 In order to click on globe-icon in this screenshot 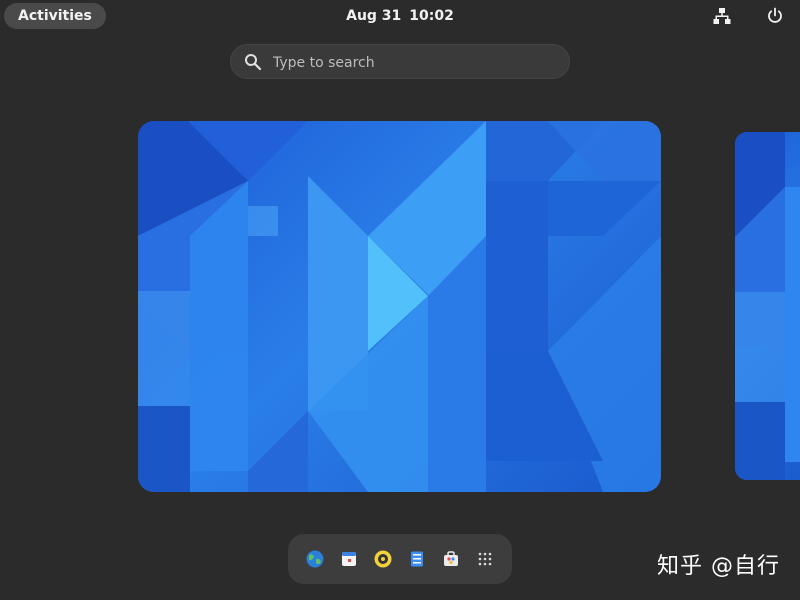, I will do `click(315, 559)`.